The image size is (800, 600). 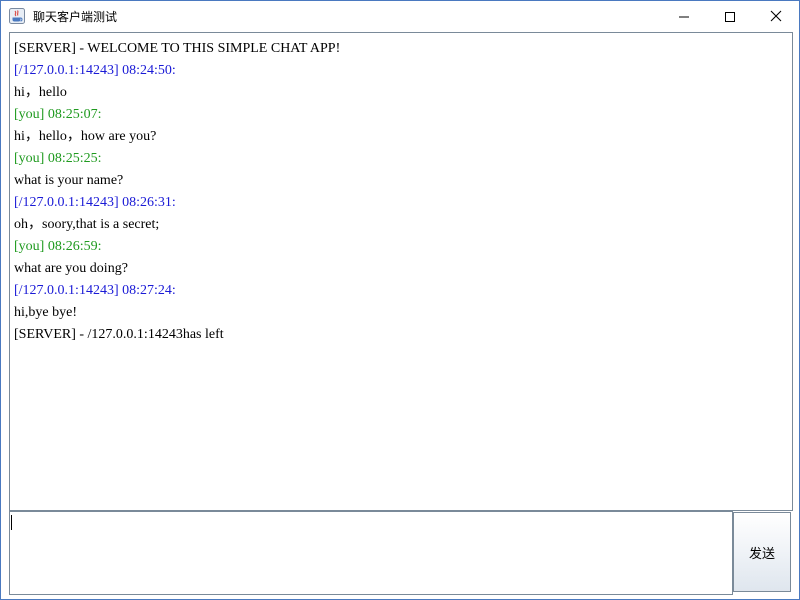 I want to click on chat-line-text: hi，hello, so click(x=40, y=92).